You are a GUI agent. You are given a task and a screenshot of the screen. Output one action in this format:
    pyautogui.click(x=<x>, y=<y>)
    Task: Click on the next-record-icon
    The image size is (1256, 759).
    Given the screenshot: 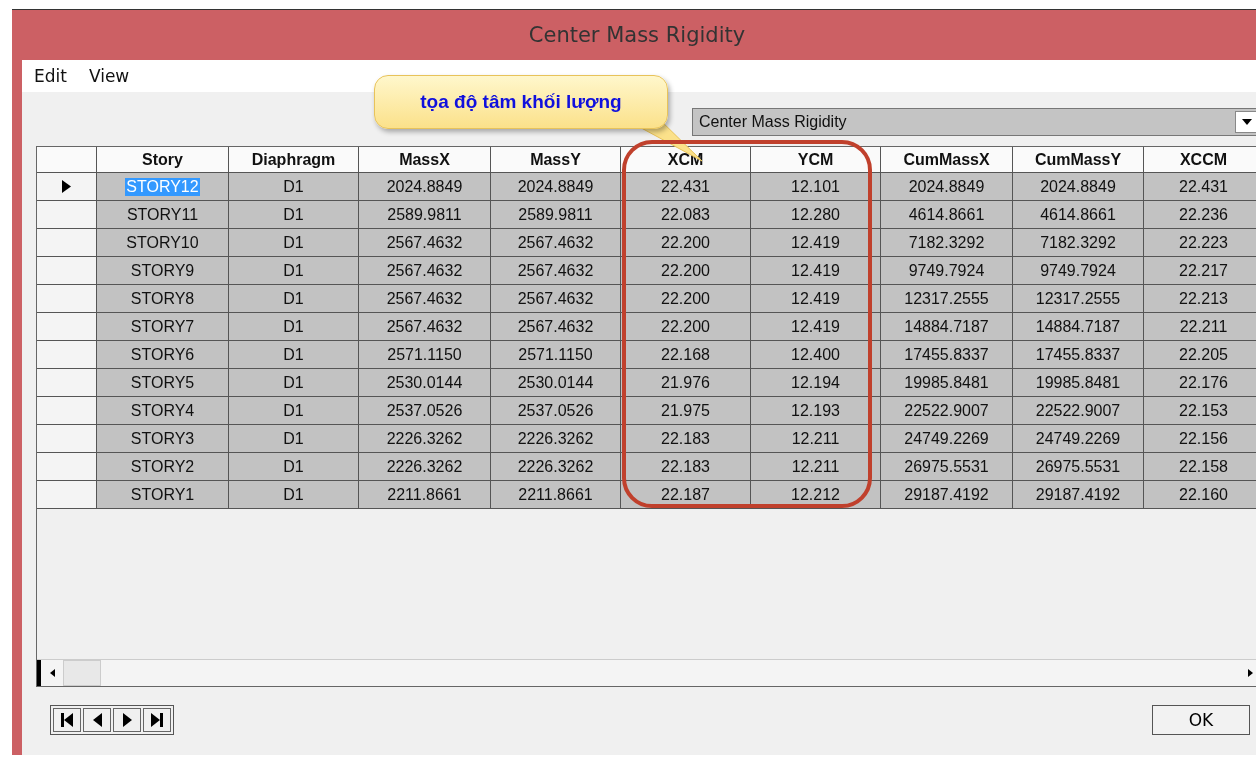 What is the action you would take?
    pyautogui.click(x=127, y=720)
    